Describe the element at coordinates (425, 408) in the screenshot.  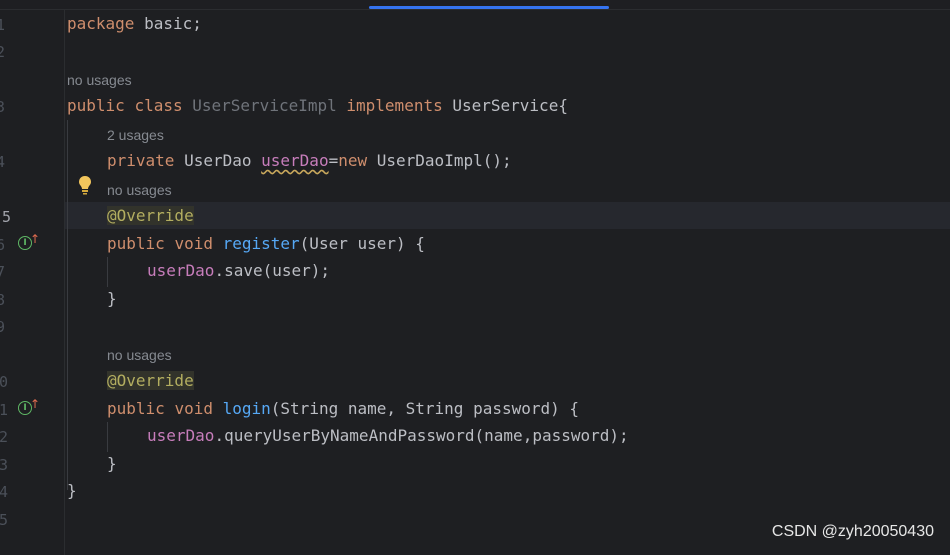
I see `code-text: (String name, String password) {` at that location.